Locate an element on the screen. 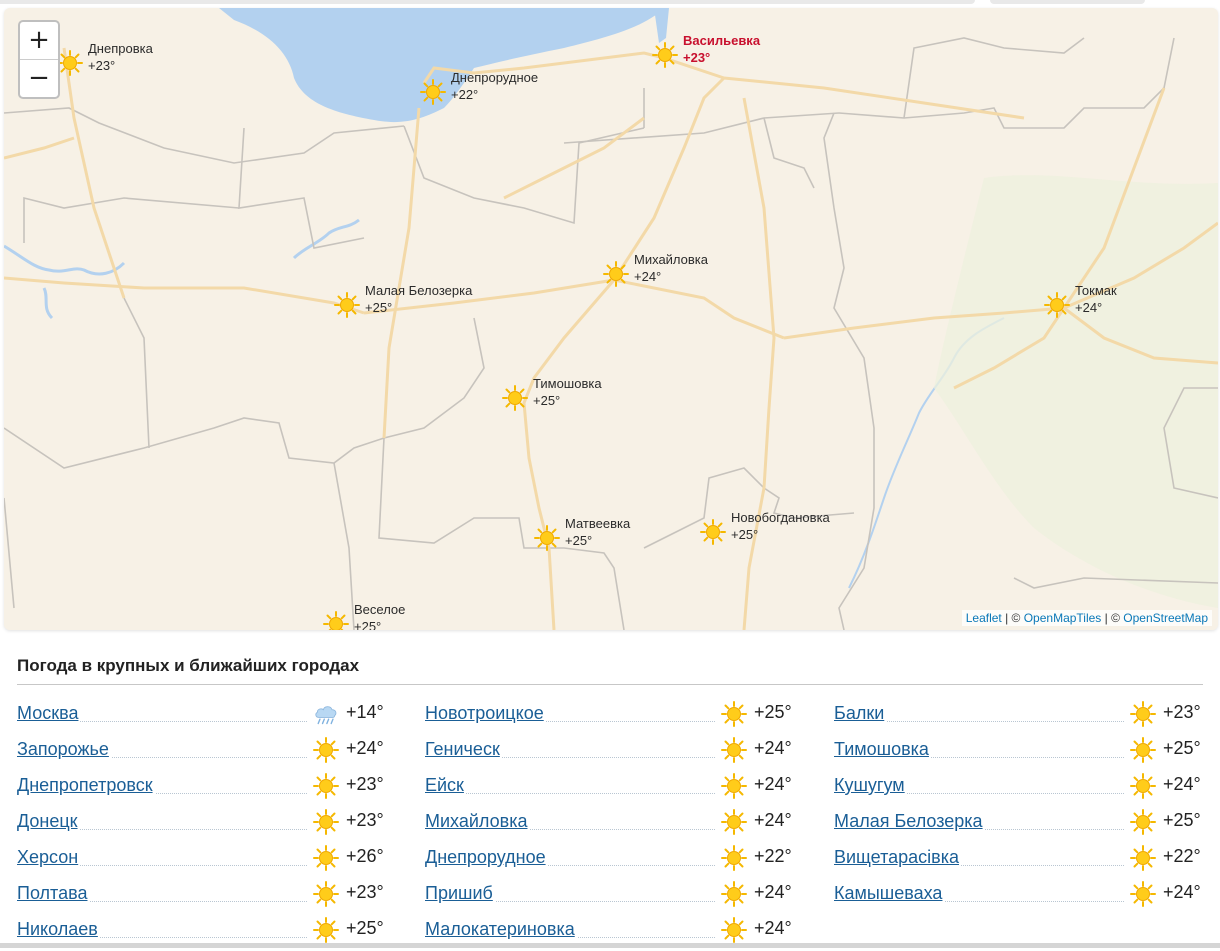  list-item: Геническ +24° is located at coordinates (610, 753).